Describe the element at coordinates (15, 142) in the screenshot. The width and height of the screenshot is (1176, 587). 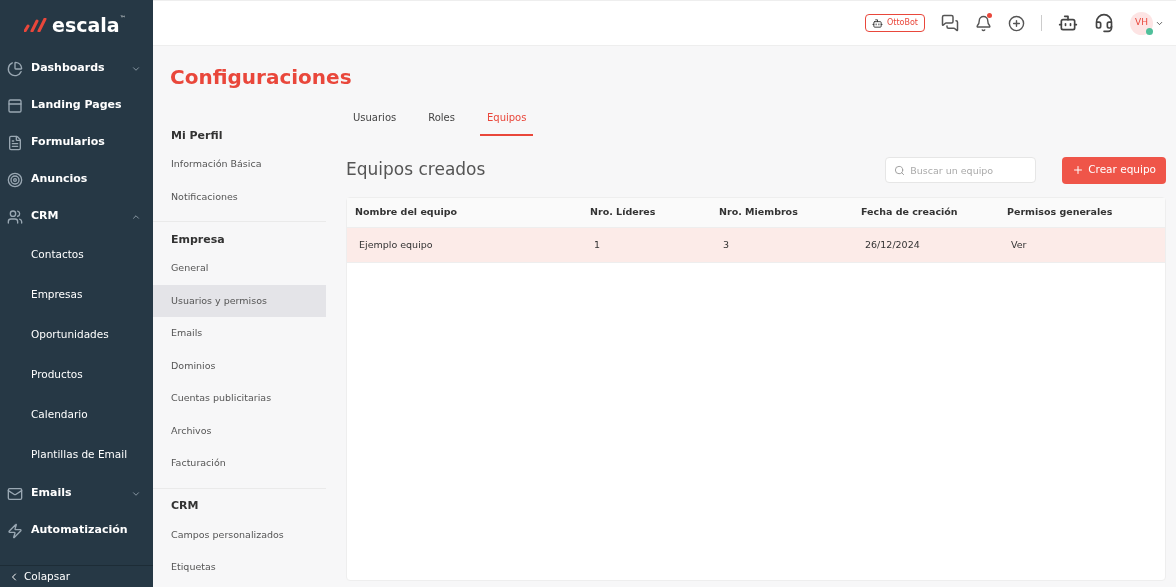
I see `document-icon` at that location.